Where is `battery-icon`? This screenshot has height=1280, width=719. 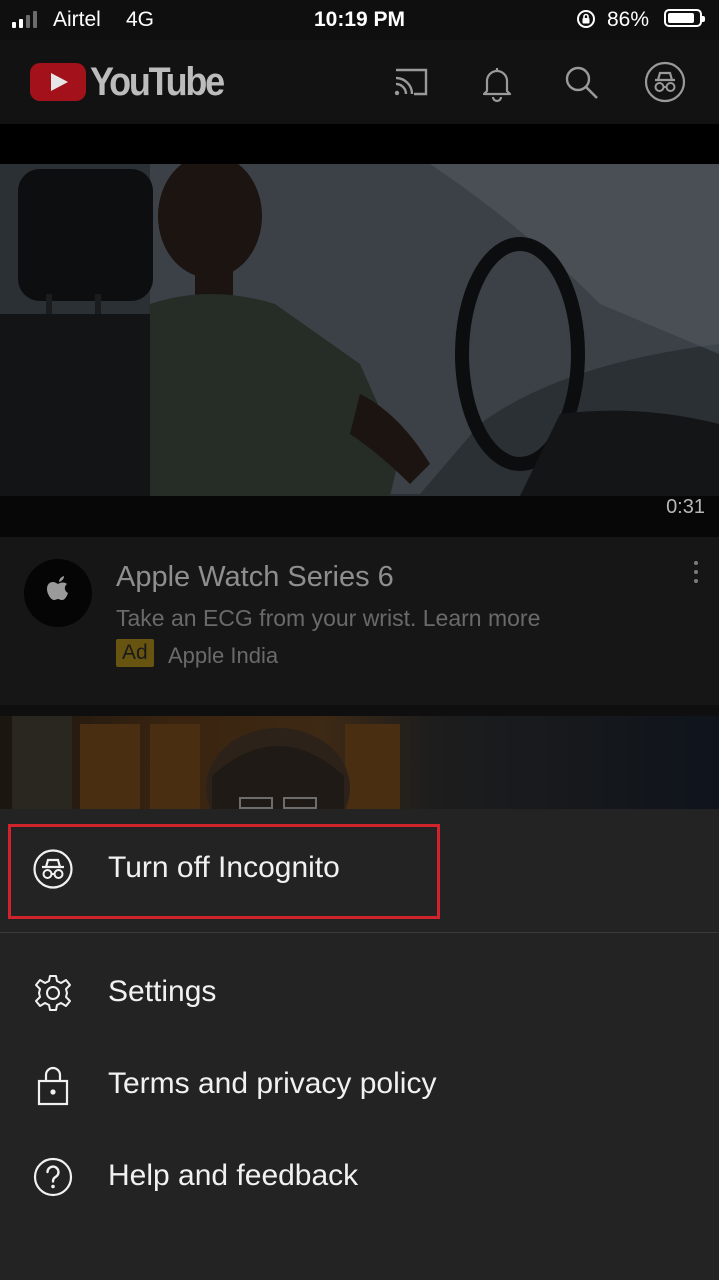 battery-icon is located at coordinates (684, 18).